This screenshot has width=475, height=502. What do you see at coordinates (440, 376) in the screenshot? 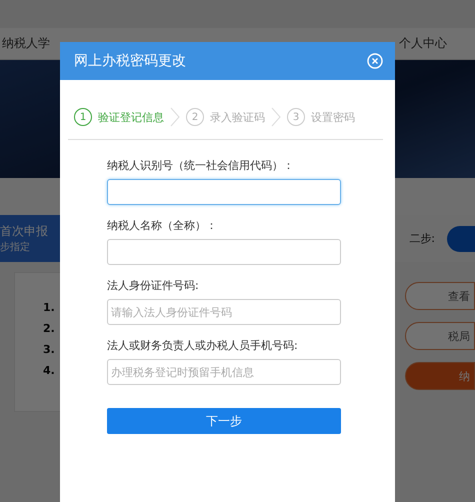
I see `side-button: 纳` at bounding box center [440, 376].